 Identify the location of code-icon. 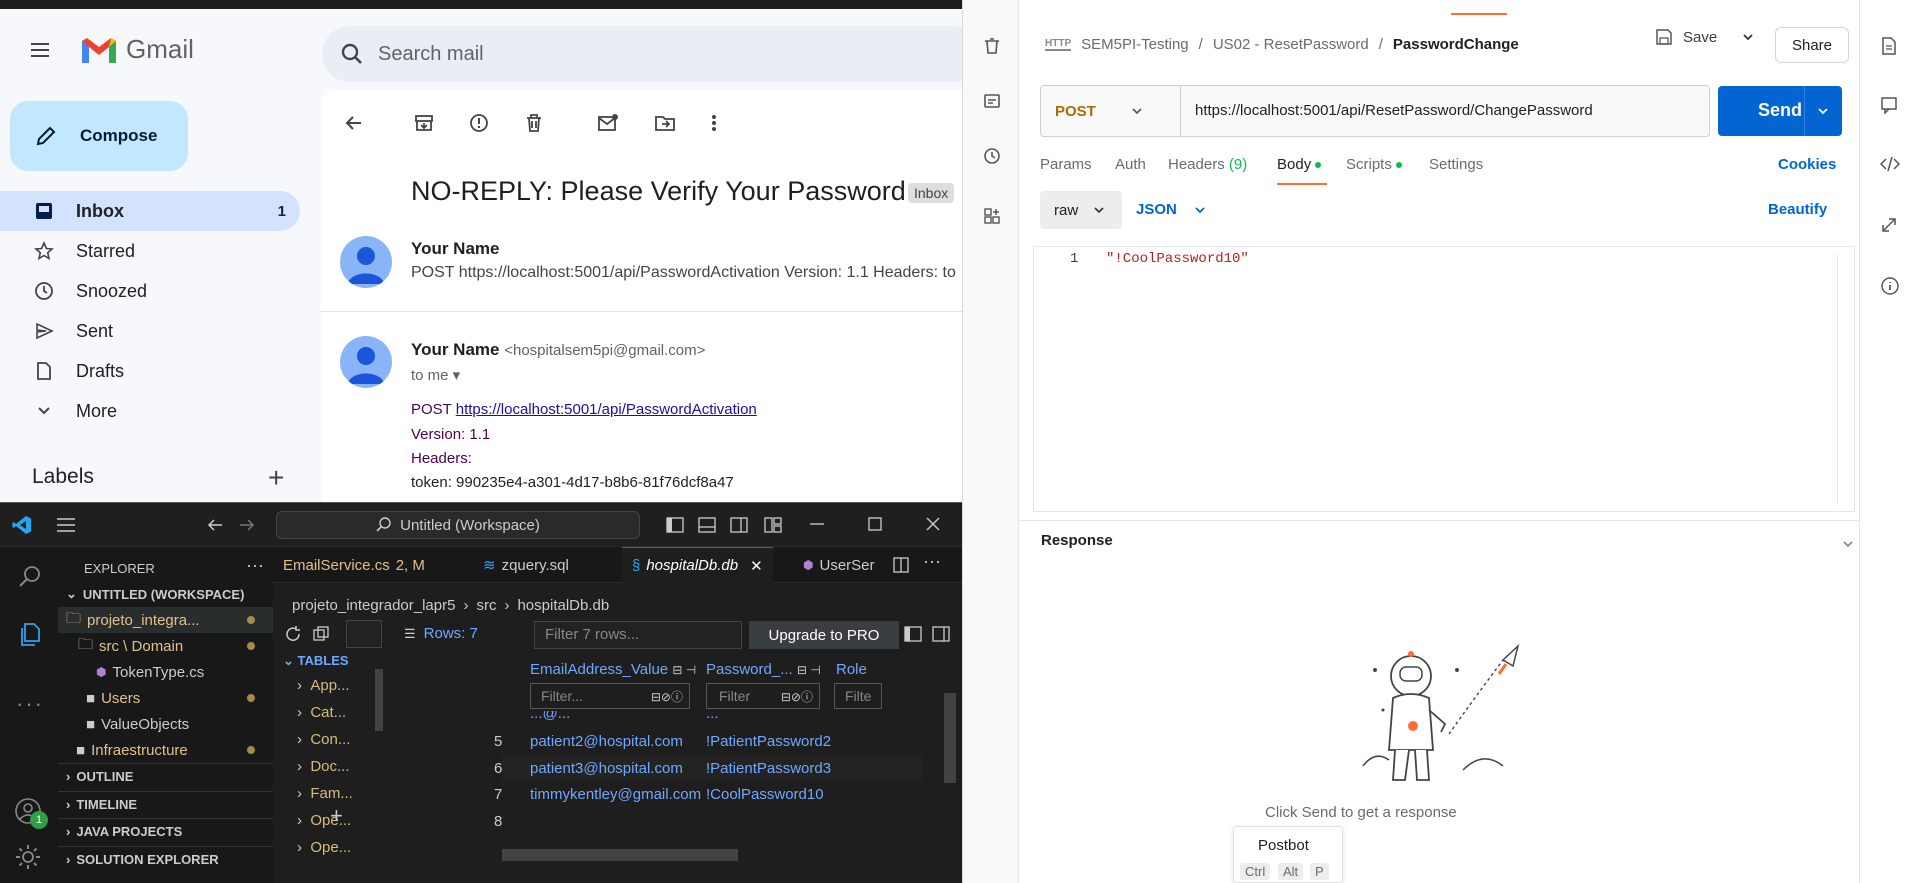
(1890, 164).